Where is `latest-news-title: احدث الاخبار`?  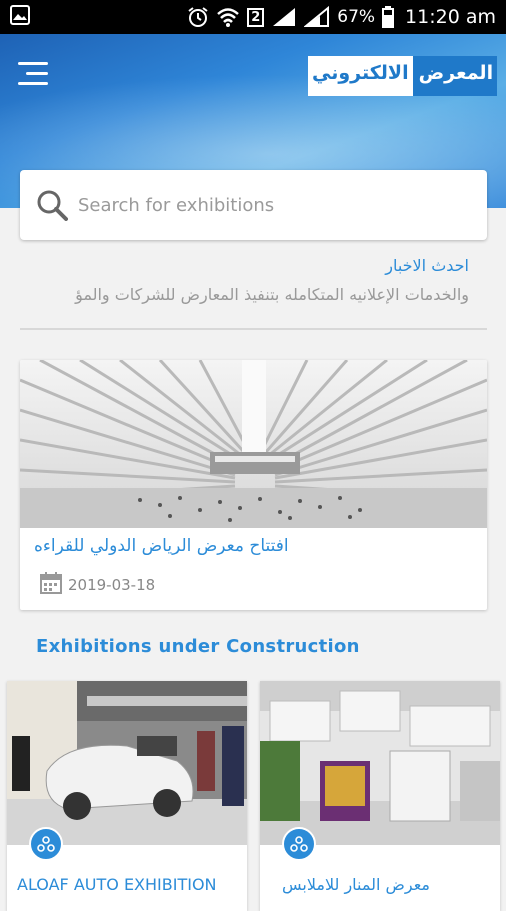 latest-news-title: احدث الاخبار is located at coordinates (427, 265).